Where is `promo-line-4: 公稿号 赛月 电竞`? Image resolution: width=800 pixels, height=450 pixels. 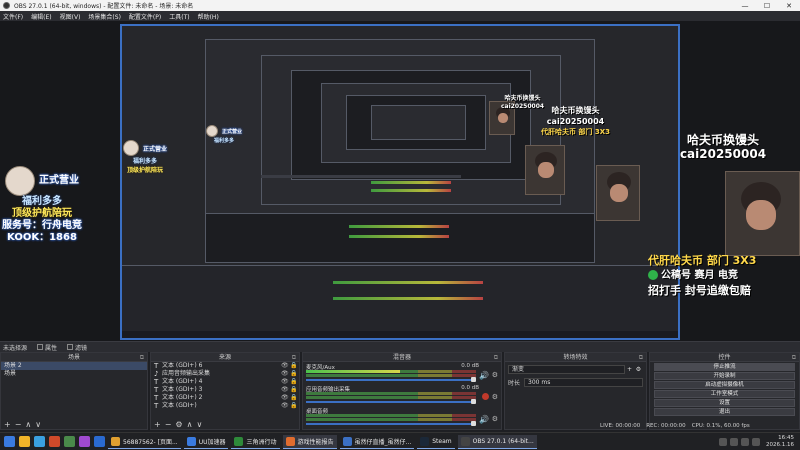 promo-line-4: 公稿号 赛月 电竞 is located at coordinates (724, 275).